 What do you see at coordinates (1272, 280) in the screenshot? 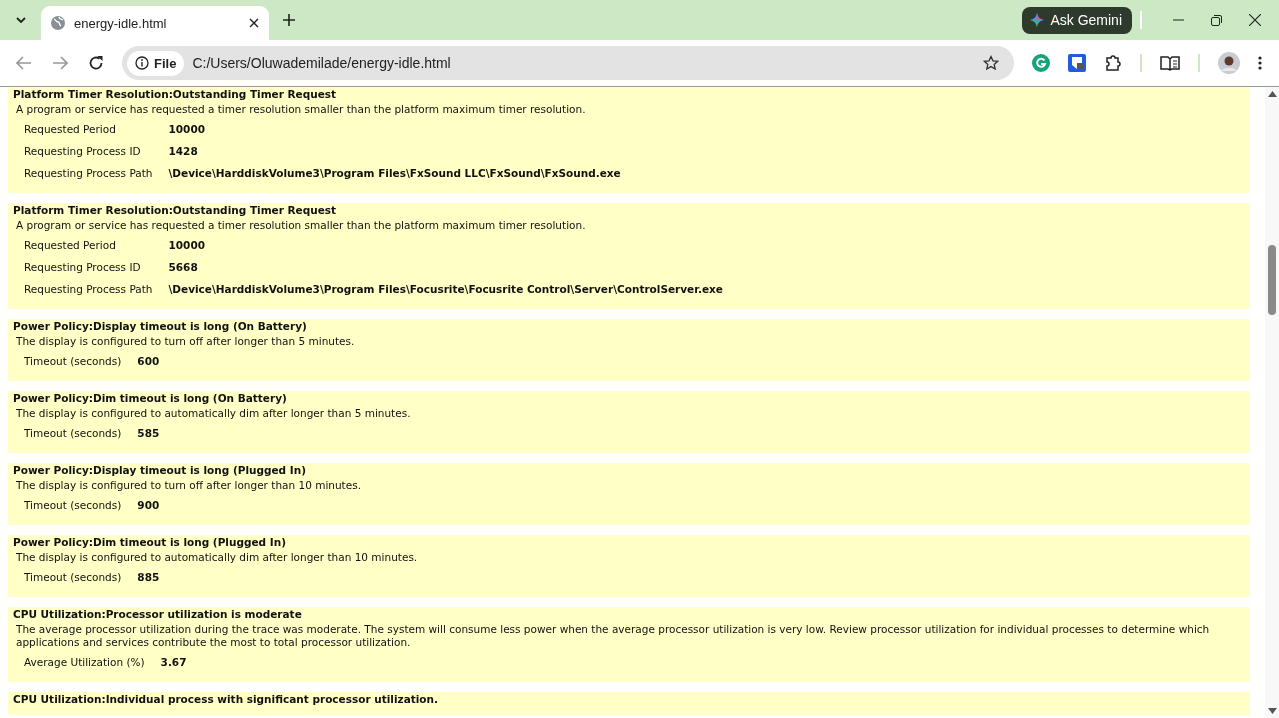
I see `scroll-thumb` at bounding box center [1272, 280].